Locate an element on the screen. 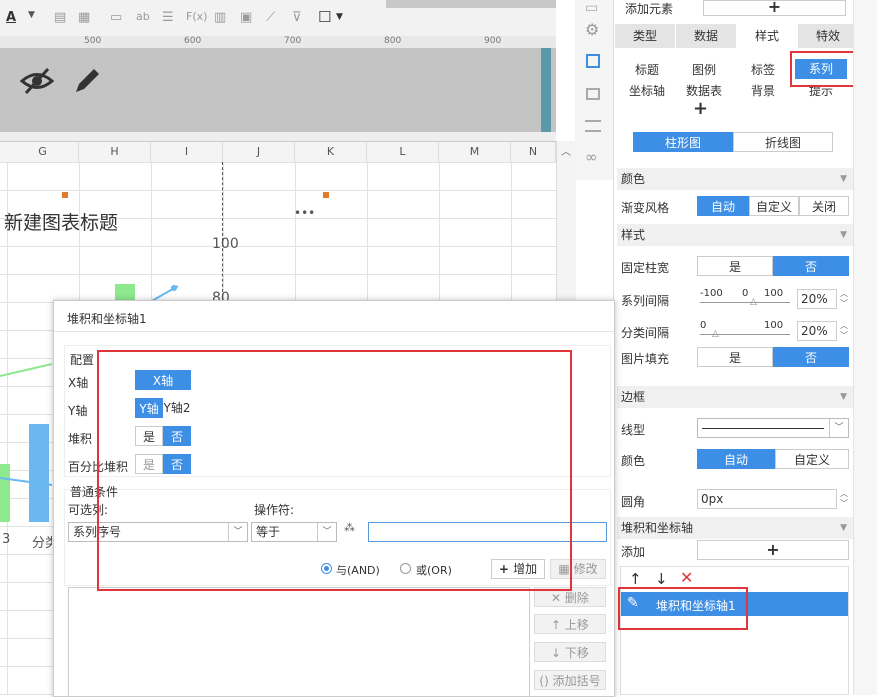 The width and height of the screenshot is (877, 697). edit-icon is located at coordinates (88, 80).